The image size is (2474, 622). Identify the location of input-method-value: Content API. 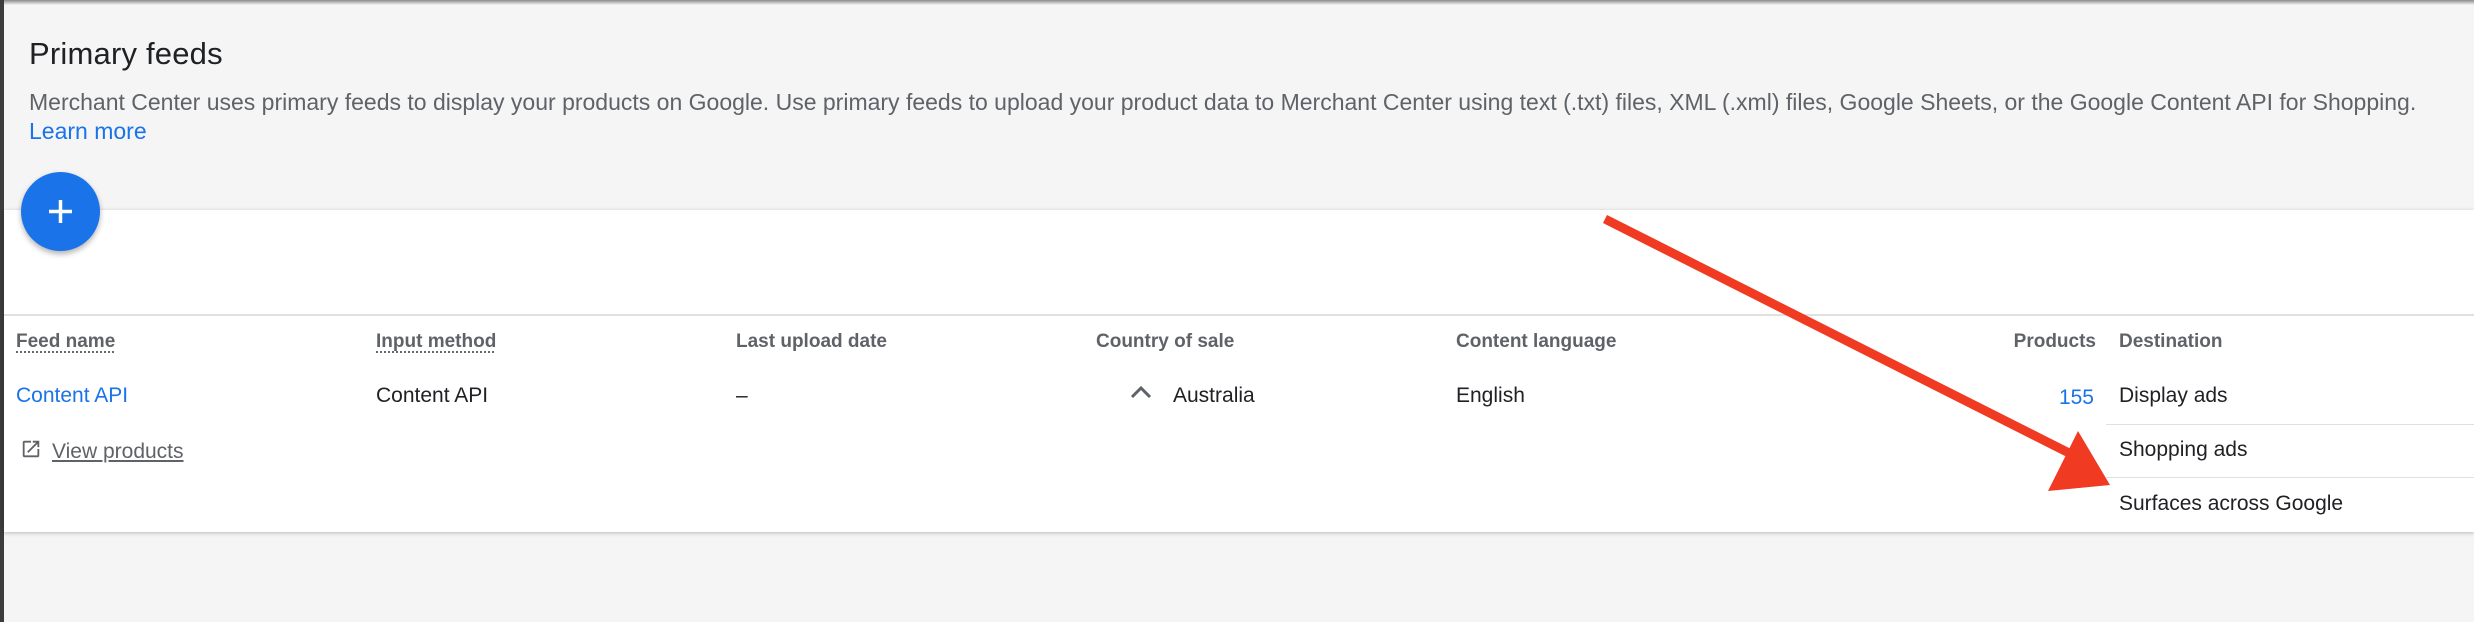
(432, 395).